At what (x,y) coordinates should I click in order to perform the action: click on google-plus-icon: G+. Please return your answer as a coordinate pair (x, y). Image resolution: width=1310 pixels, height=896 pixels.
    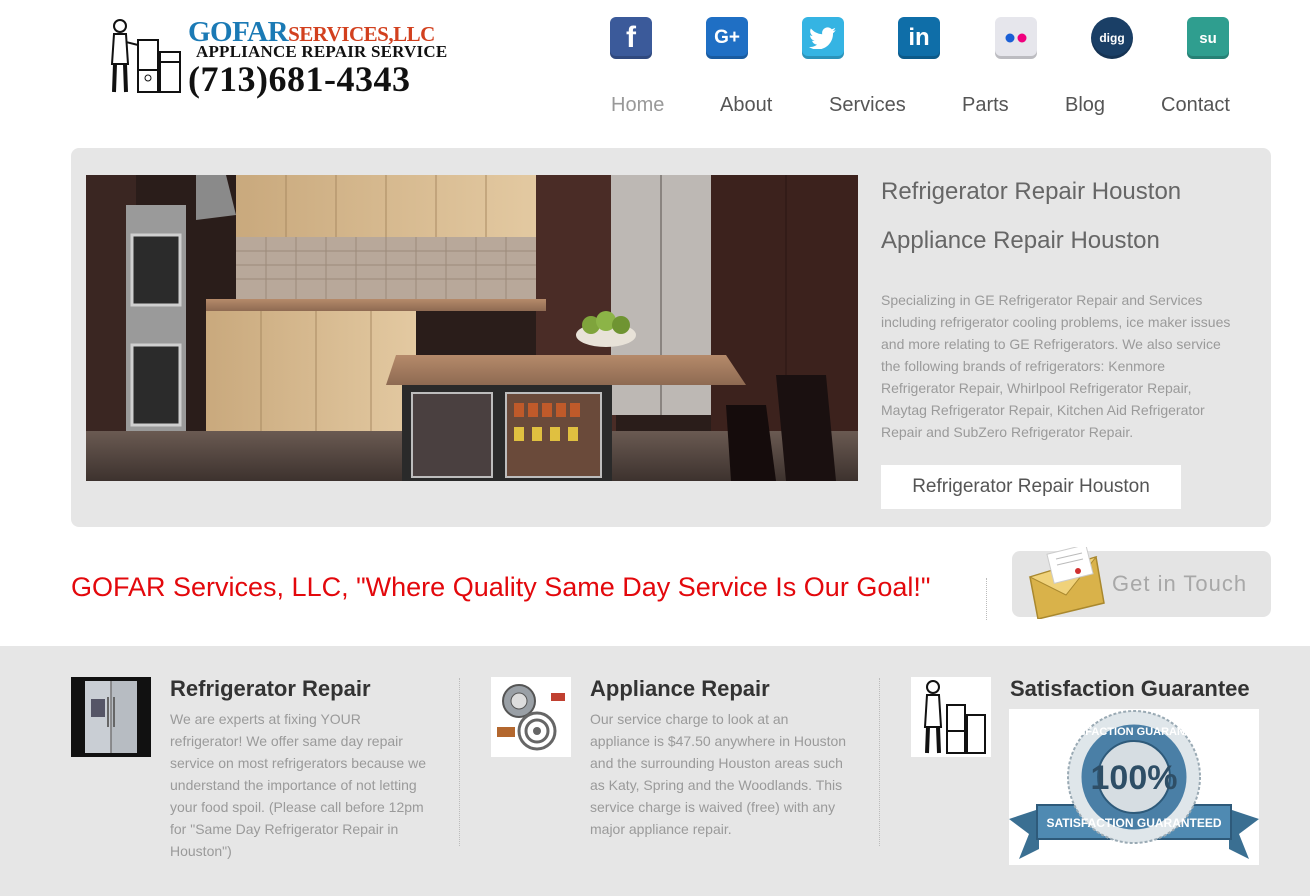
    Looking at the image, I should click on (727, 38).